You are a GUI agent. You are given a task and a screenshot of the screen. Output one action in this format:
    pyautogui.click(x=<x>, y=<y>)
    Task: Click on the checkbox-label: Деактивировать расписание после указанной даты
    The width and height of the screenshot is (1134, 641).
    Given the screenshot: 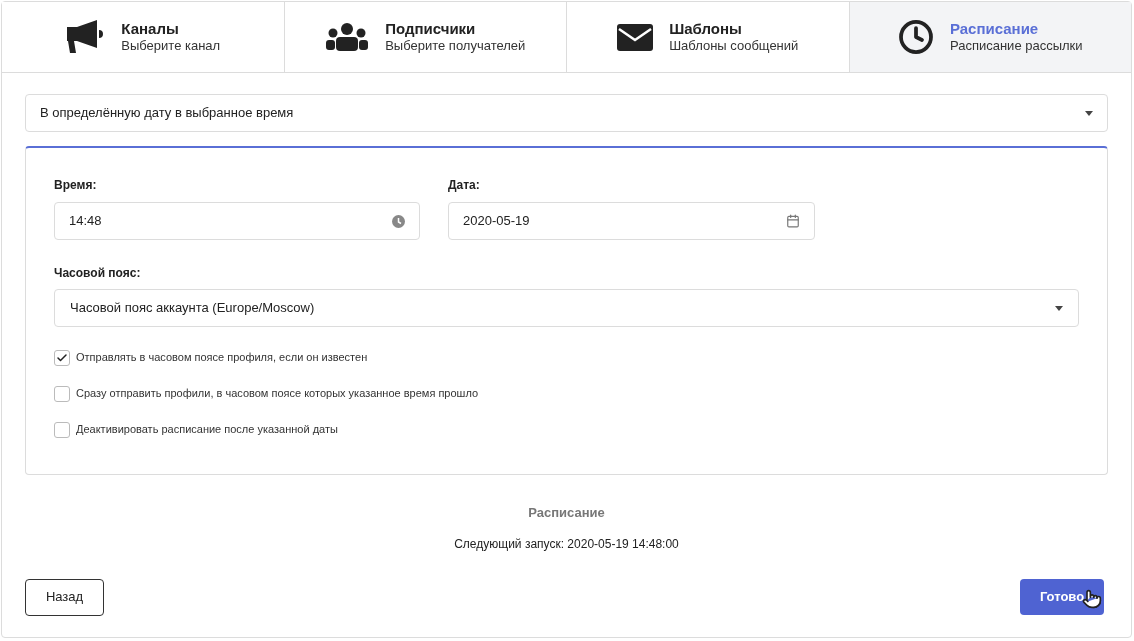 What is the action you would take?
    pyautogui.click(x=207, y=430)
    